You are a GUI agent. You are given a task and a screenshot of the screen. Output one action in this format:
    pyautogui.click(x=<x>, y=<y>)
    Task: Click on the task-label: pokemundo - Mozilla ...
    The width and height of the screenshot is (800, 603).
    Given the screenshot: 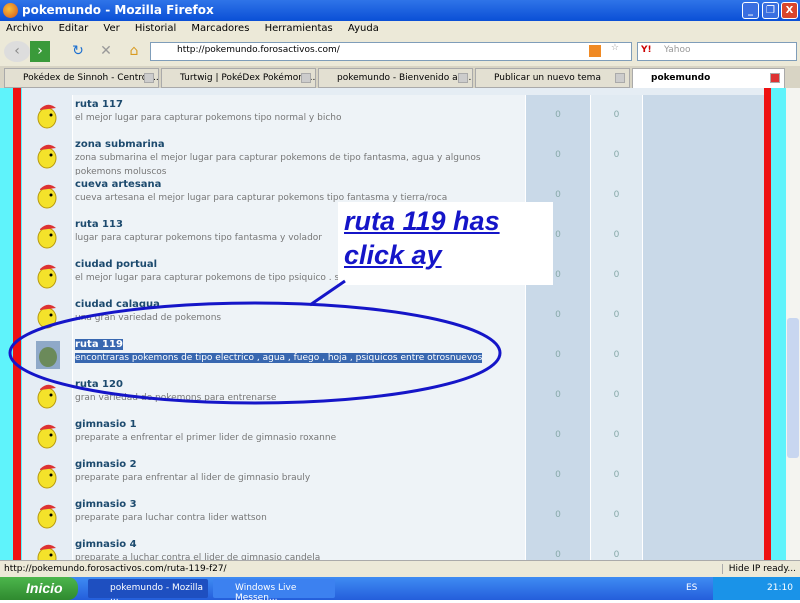 What is the action you would take?
    pyautogui.click(x=157, y=593)
    